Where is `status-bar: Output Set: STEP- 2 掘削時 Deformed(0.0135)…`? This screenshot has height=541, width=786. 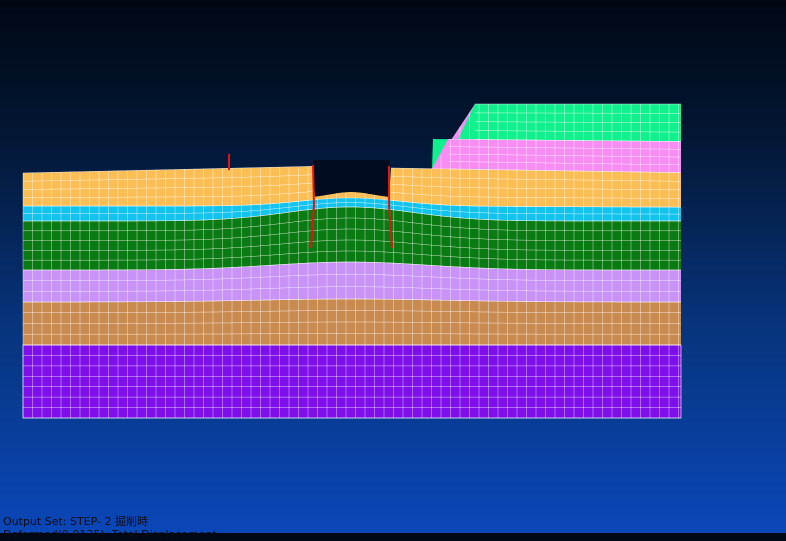 status-bar: Output Set: STEP- 2 掘削時 Deformed(0.0135)… is located at coordinates (393, 528).